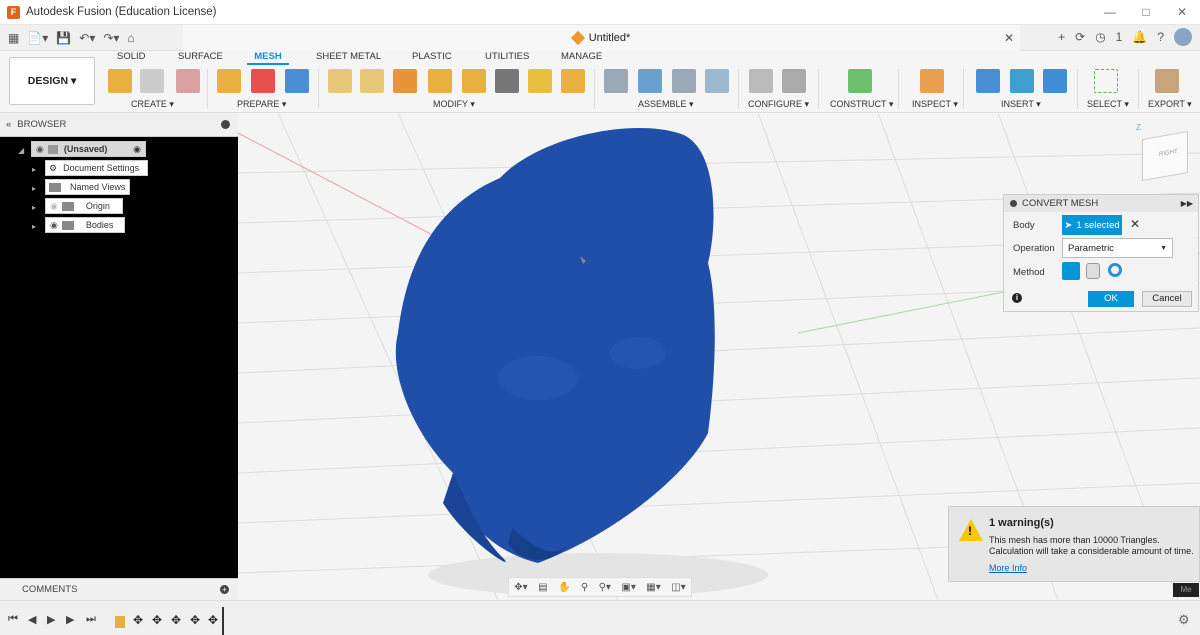 The height and width of the screenshot is (635, 1200). What do you see at coordinates (131, 56) in the screenshot?
I see `tab-solid: SOLID` at bounding box center [131, 56].